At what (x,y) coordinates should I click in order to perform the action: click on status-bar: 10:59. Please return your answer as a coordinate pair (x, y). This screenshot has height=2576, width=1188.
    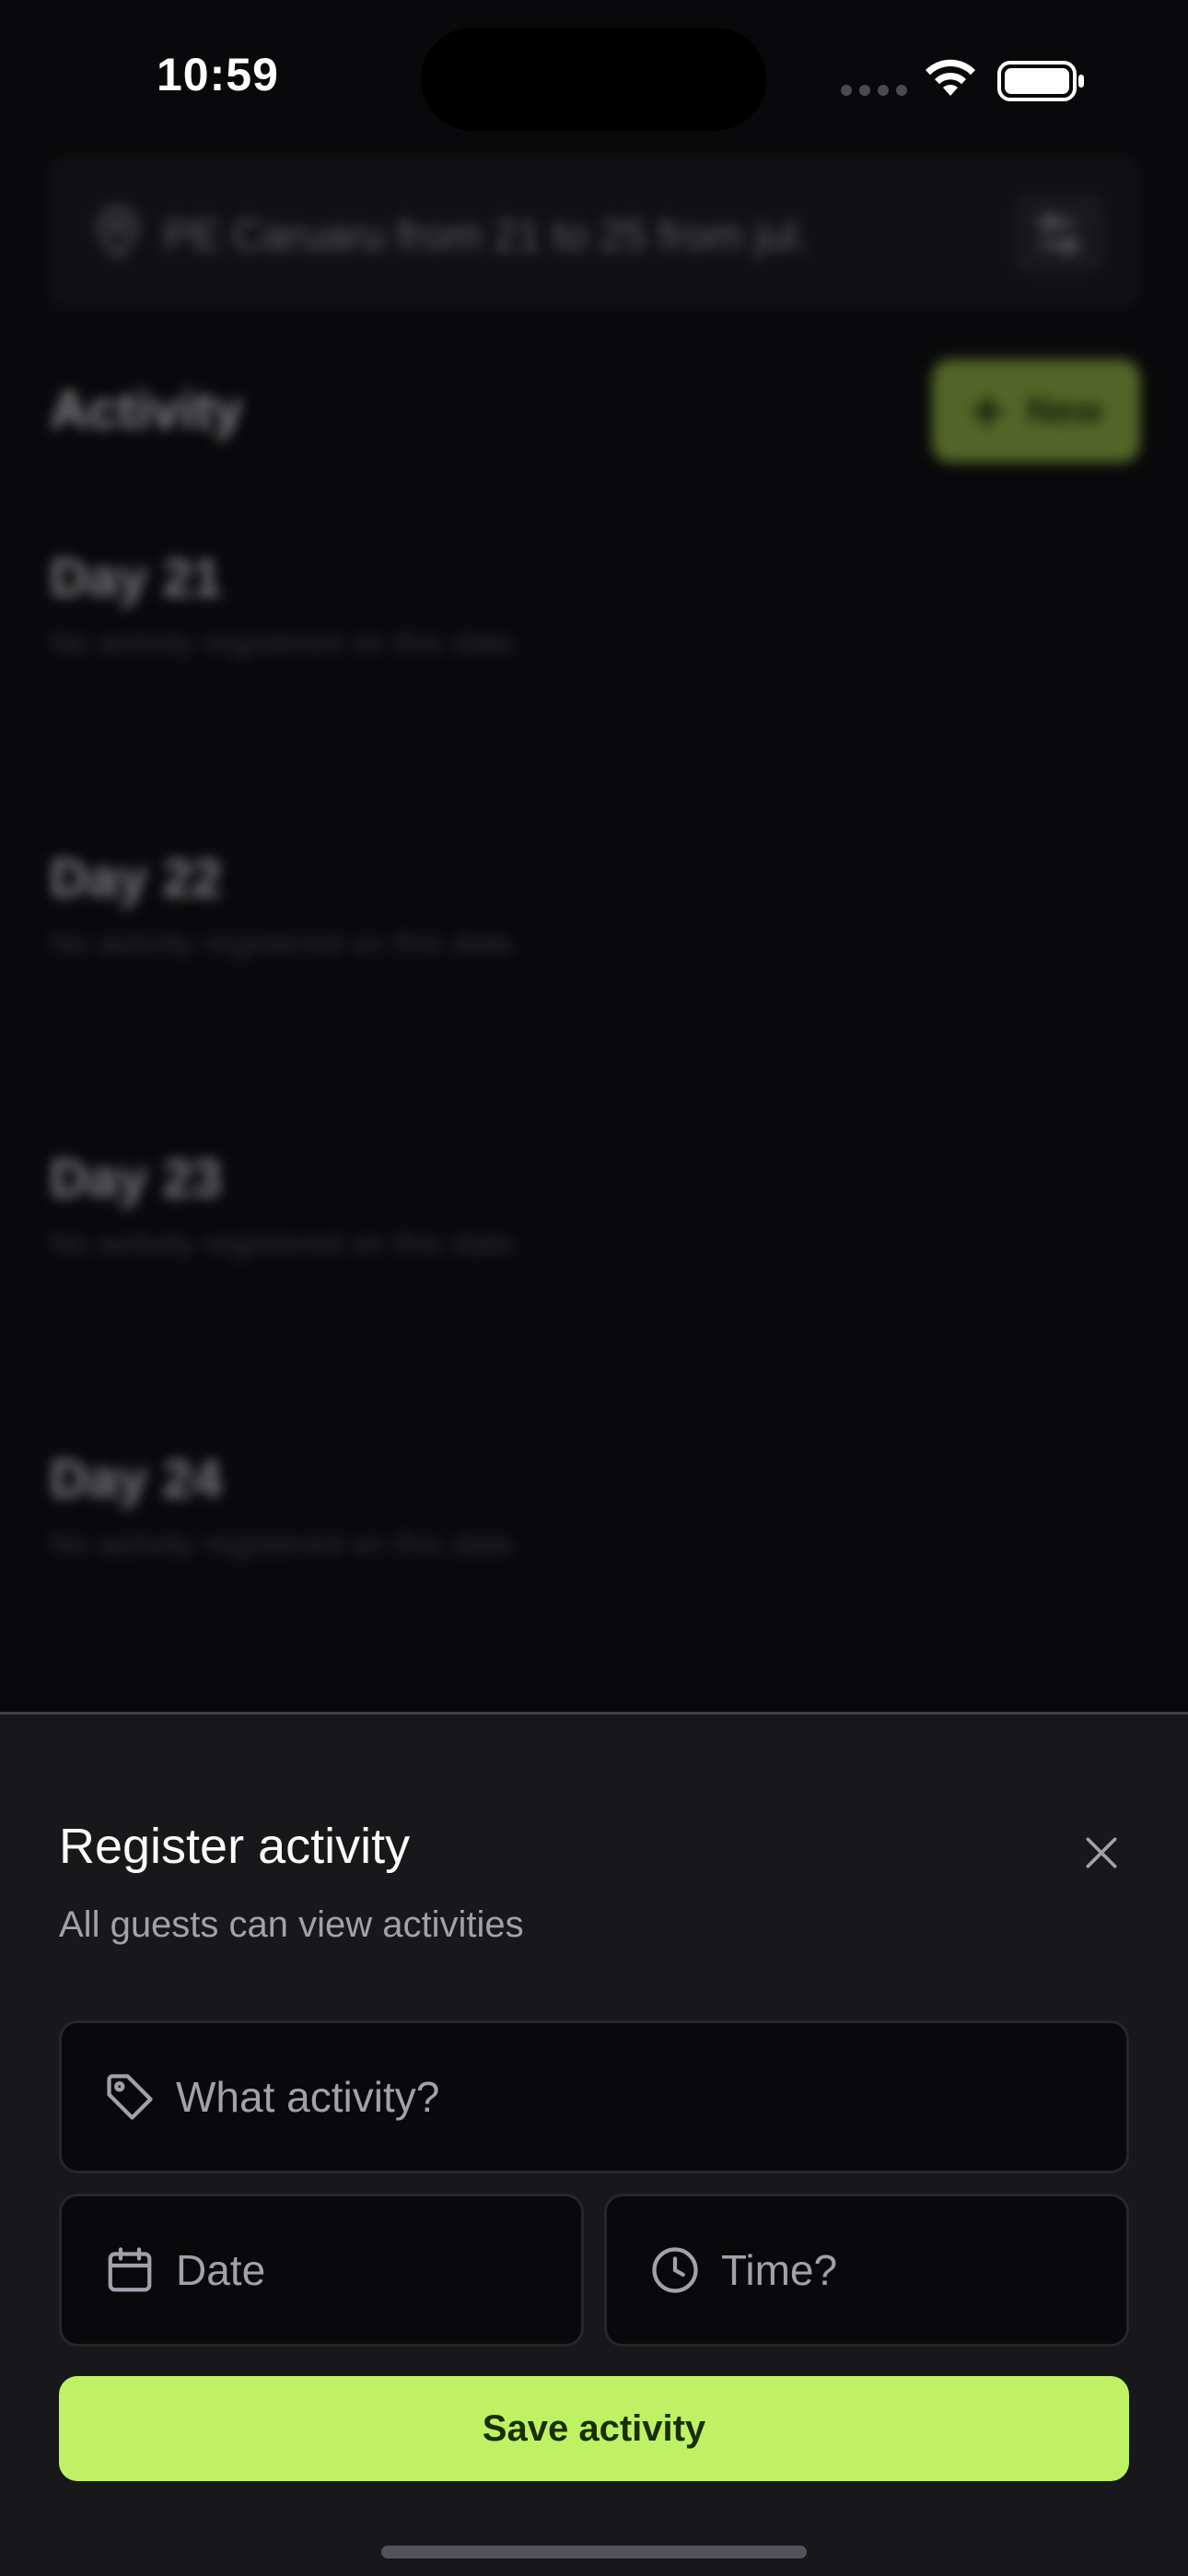
    Looking at the image, I should click on (594, 78).